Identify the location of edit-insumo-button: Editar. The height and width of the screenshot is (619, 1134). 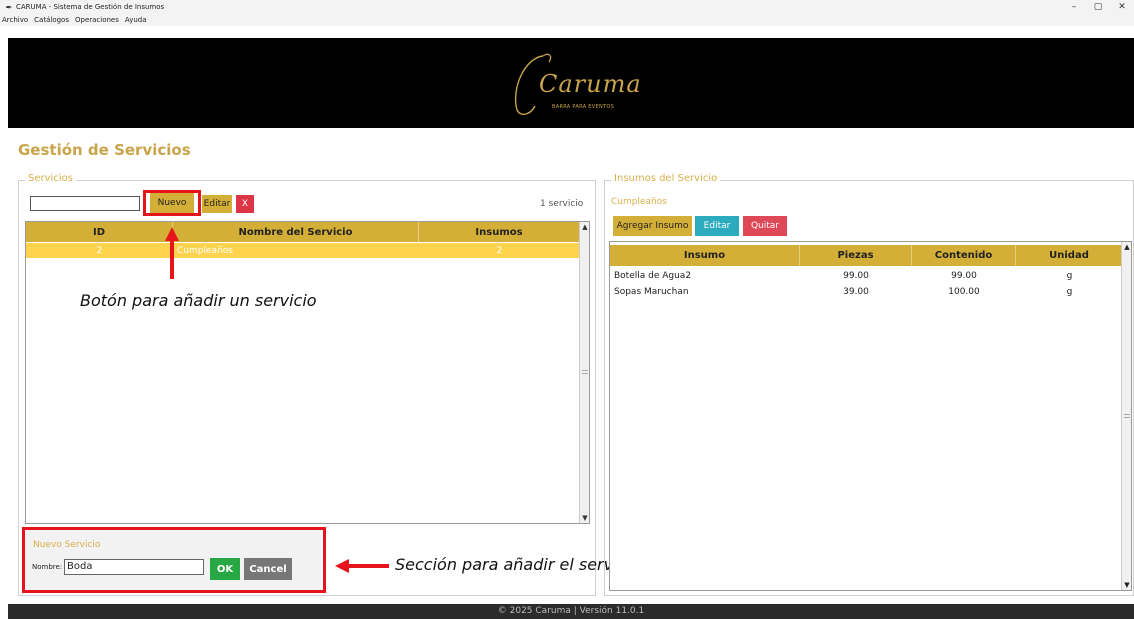
(717, 226).